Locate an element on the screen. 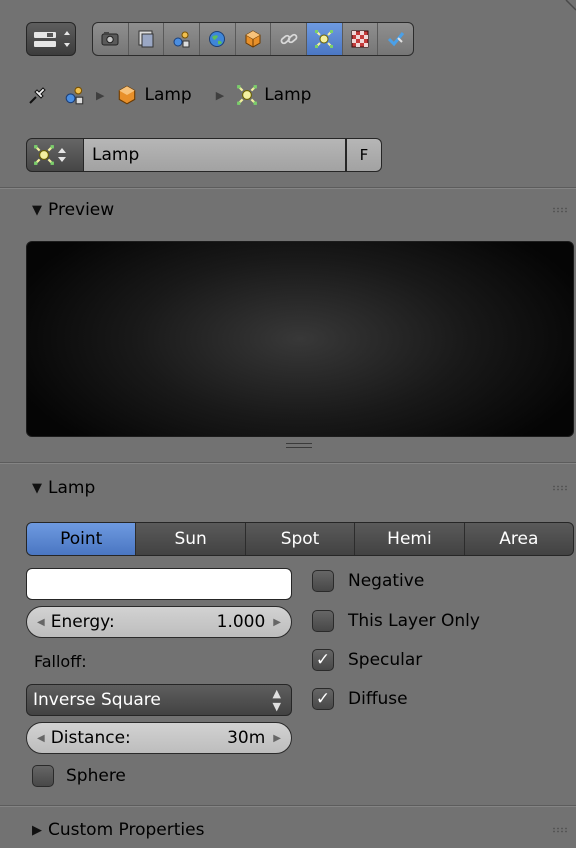 This screenshot has width=576, height=848. pin-icon is located at coordinates (38, 95).